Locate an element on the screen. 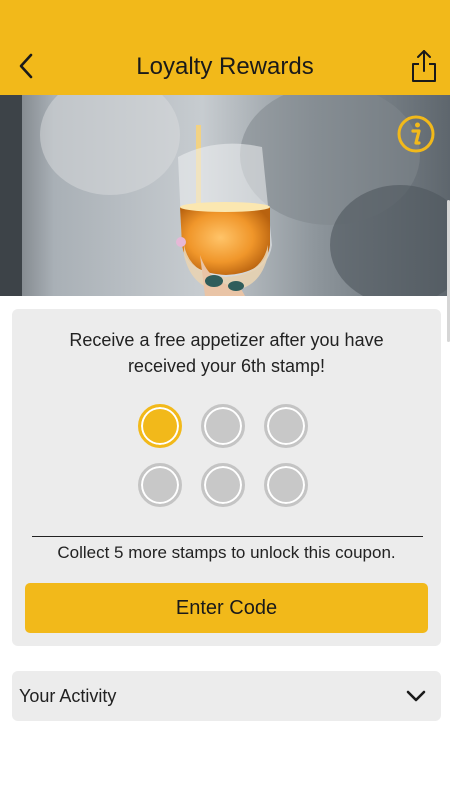 This screenshot has width=450, height=800. share-icon is located at coordinates (424, 66).